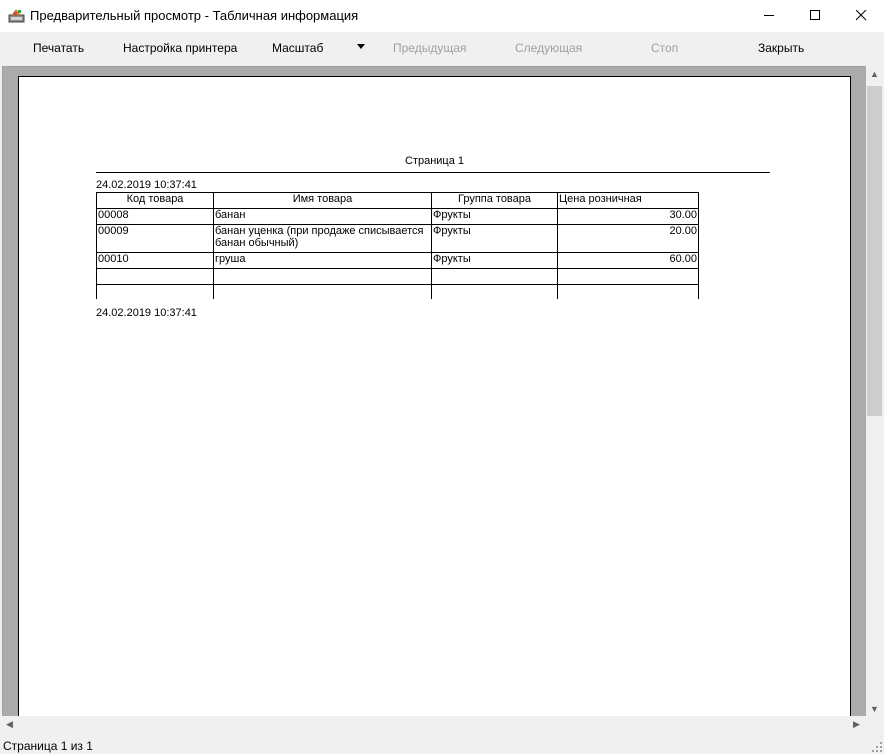  I want to click on cell-price: 60.00, so click(628, 260).